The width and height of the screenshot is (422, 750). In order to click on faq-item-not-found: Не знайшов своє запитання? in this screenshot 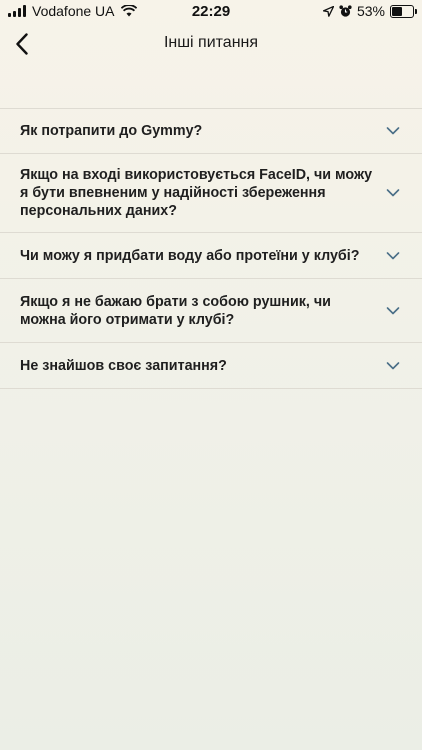, I will do `click(211, 365)`.